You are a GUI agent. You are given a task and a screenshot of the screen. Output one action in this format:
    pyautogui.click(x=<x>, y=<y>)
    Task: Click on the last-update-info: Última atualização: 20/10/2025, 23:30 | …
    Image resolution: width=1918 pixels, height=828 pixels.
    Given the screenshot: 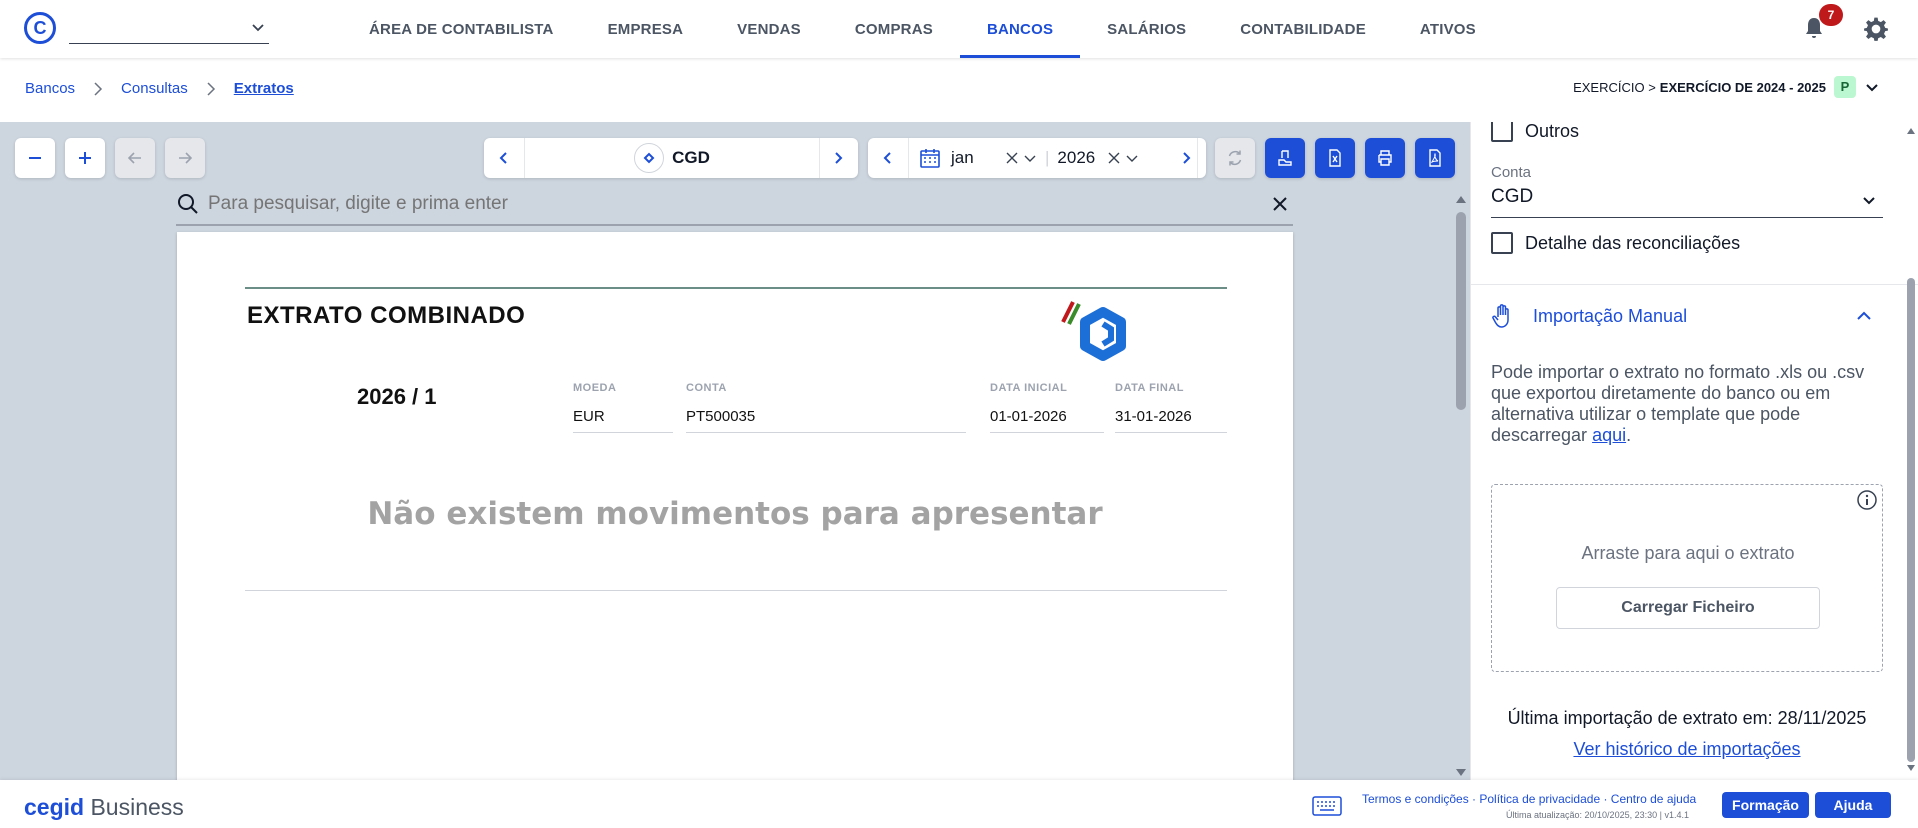 What is the action you would take?
    pyautogui.click(x=1597, y=815)
    